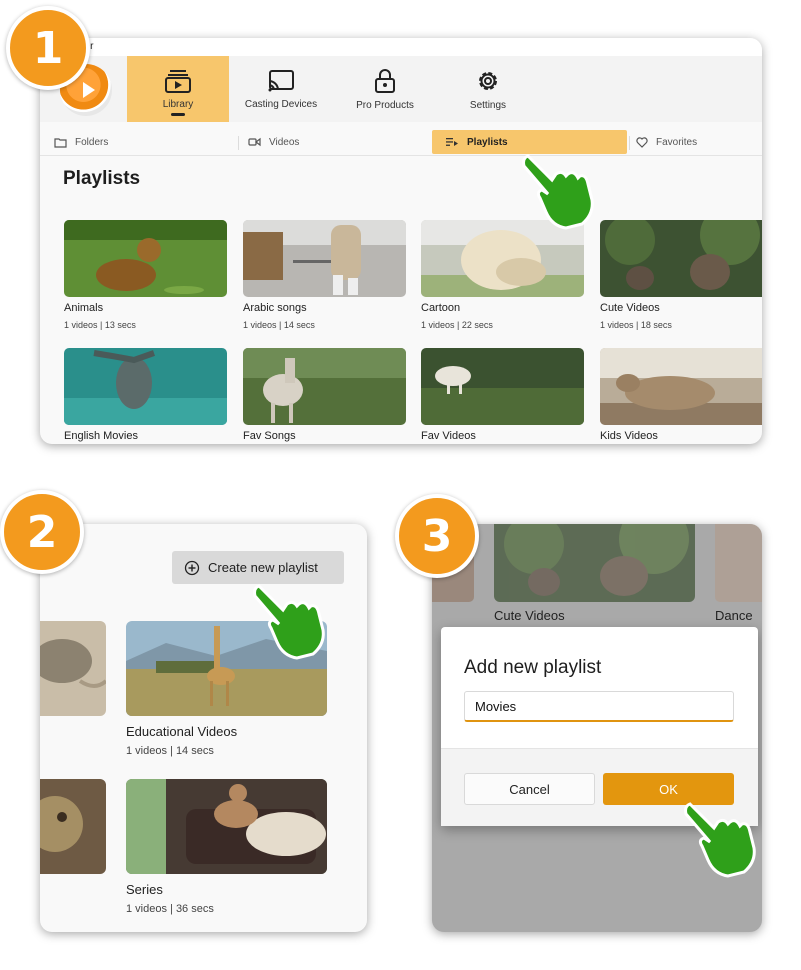  I want to click on playlist-title: Fav Songs, so click(269, 436).